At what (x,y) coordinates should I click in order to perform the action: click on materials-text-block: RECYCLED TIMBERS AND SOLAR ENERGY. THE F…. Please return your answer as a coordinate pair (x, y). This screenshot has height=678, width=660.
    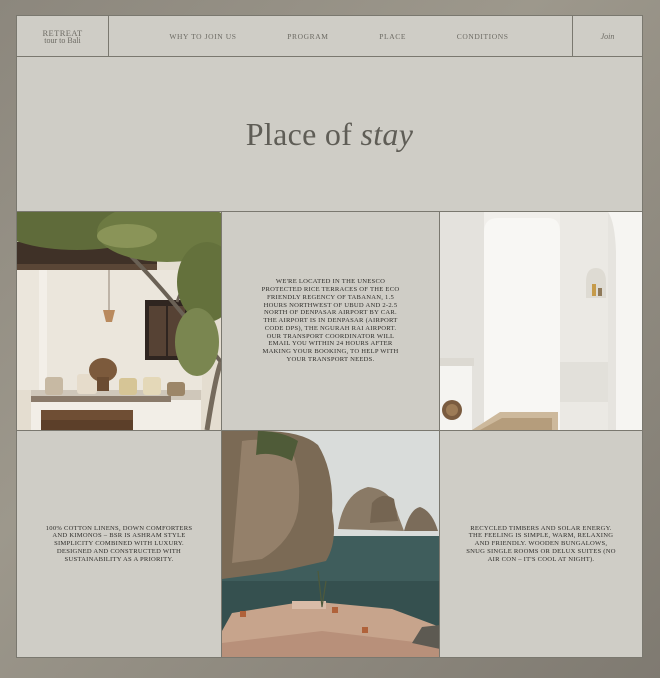
    Looking at the image, I should click on (540, 543).